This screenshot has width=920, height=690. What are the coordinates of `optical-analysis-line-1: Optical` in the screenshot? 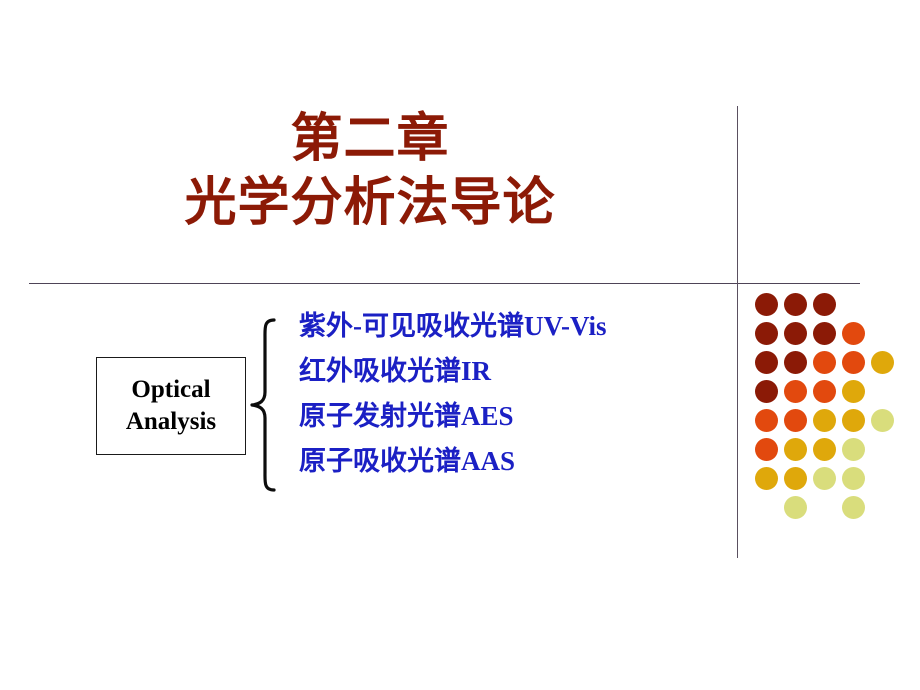 It's located at (171, 389).